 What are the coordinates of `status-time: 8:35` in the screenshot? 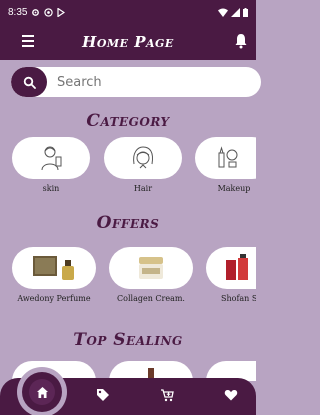 It's located at (18, 12).